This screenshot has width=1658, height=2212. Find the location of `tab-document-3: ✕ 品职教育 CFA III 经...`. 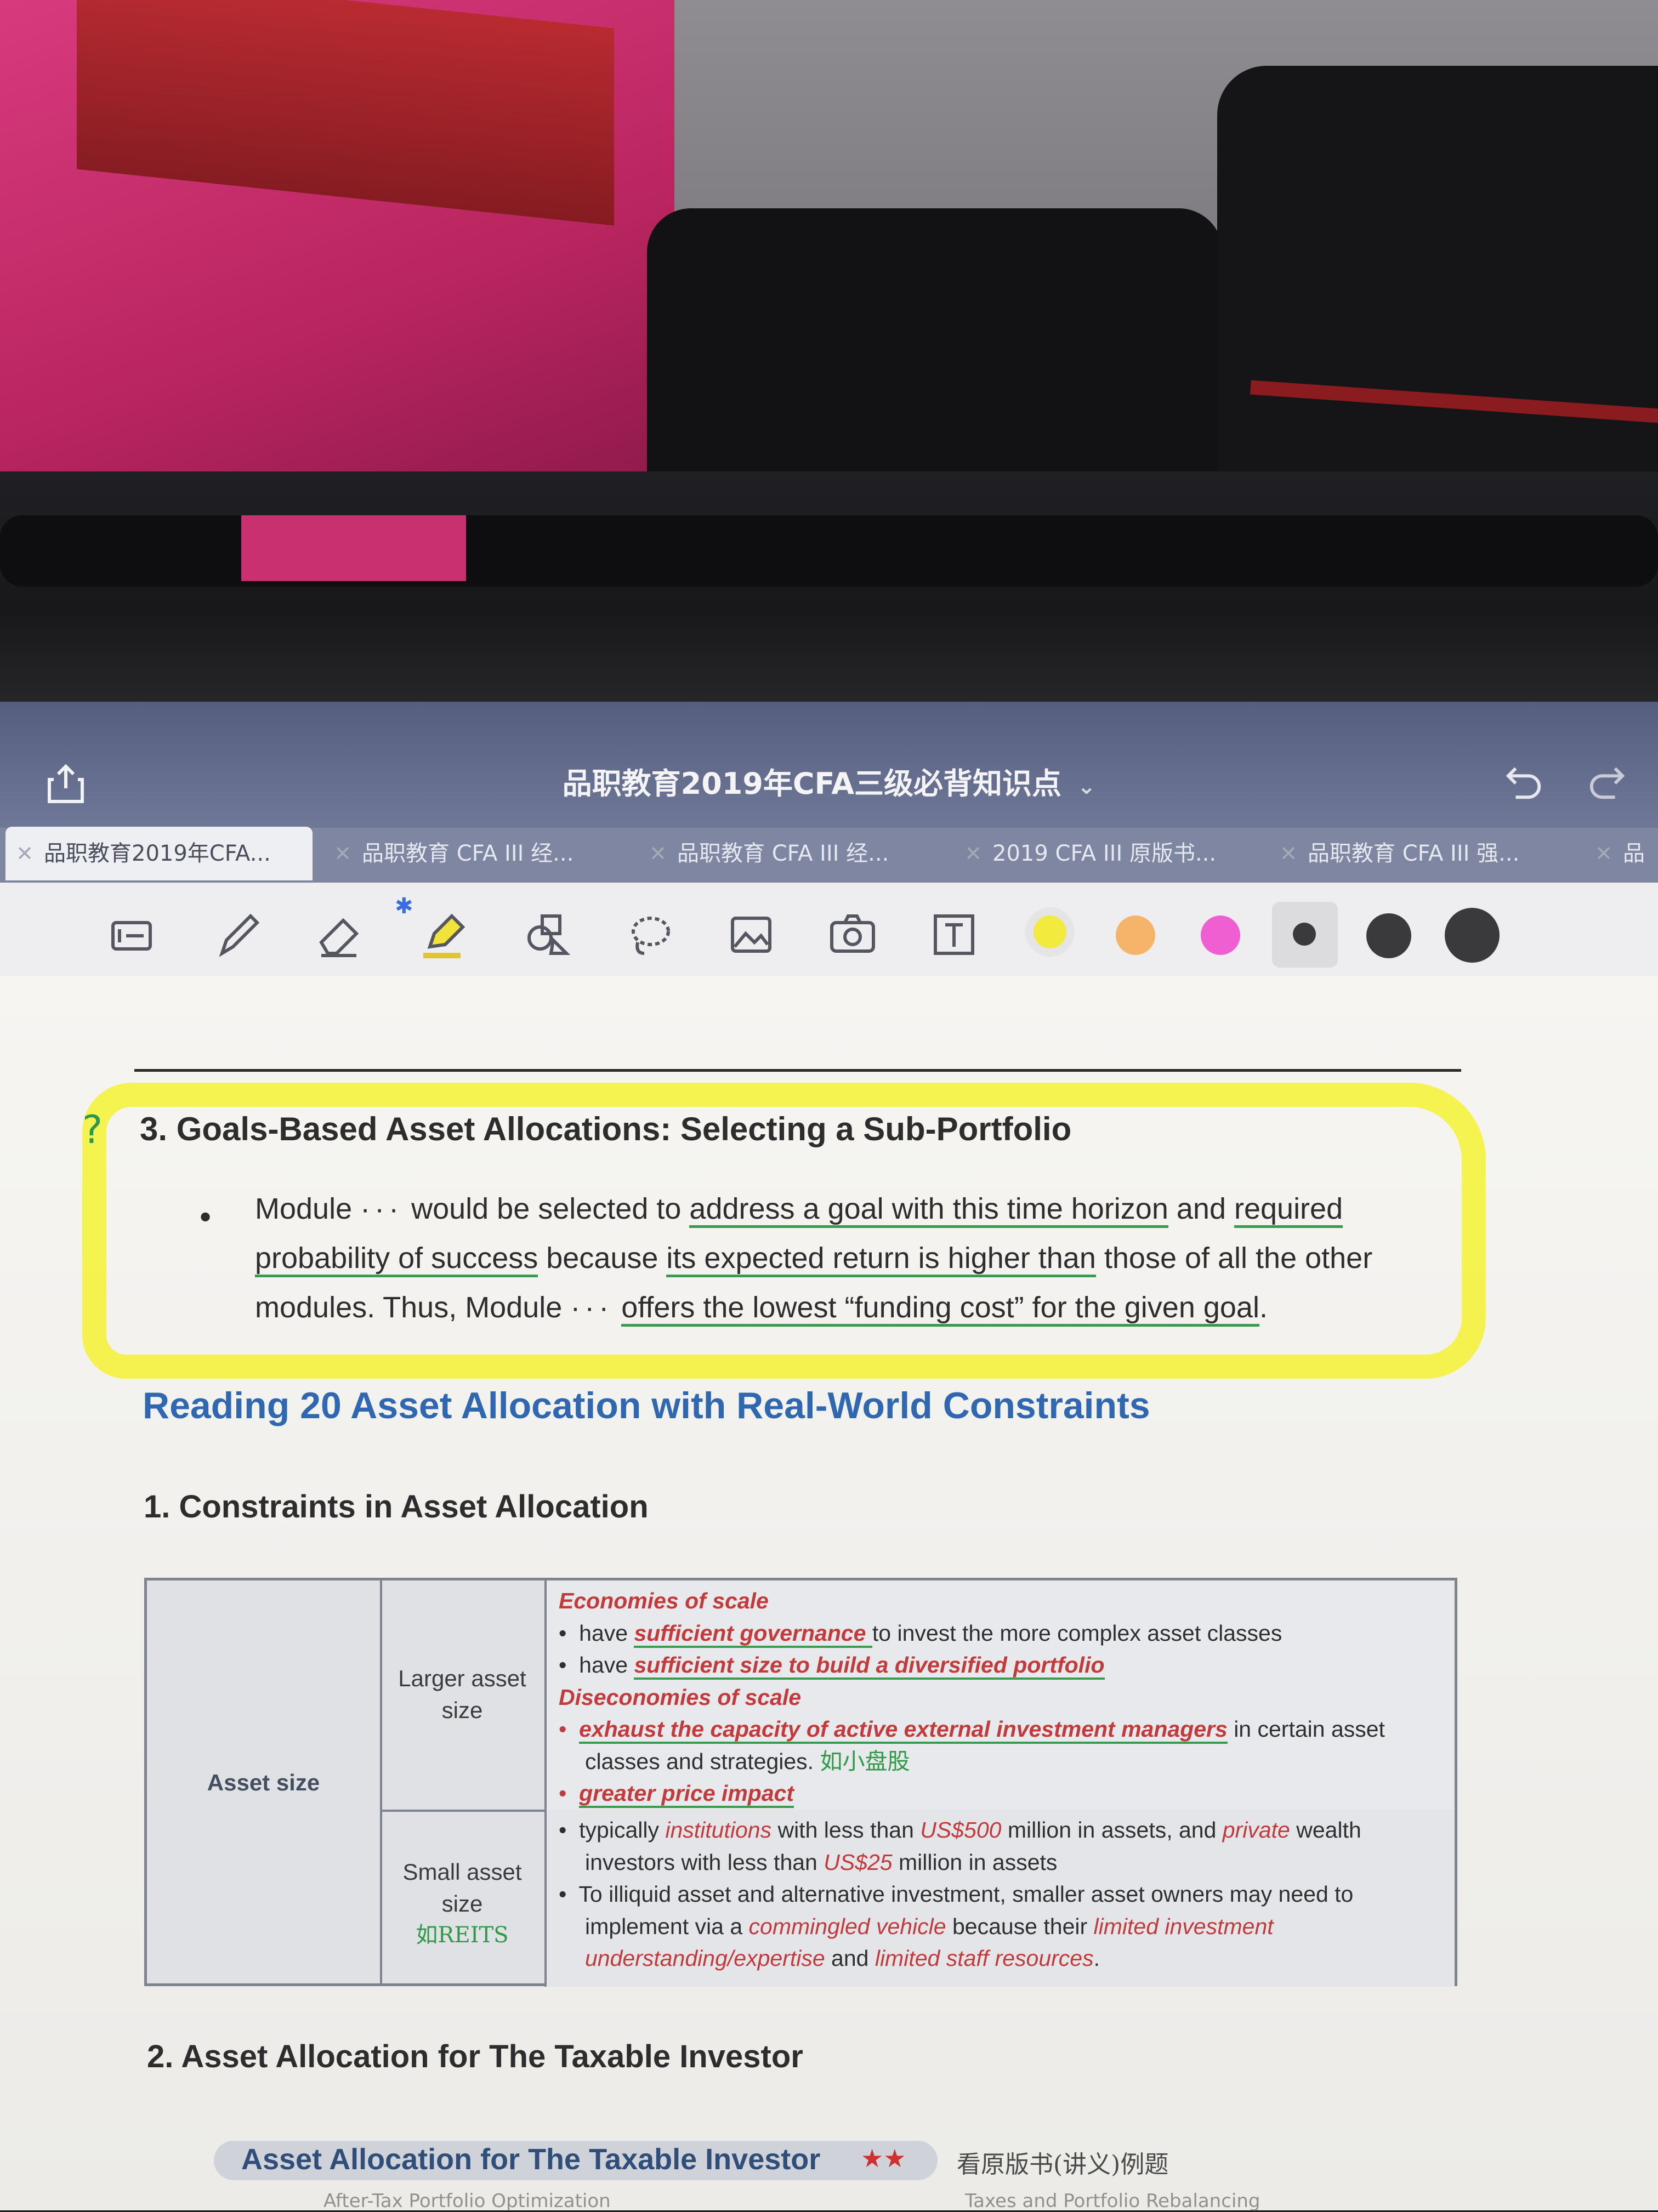

tab-document-3: ✕ 品职教育 CFA III 经... is located at coordinates (792, 853).